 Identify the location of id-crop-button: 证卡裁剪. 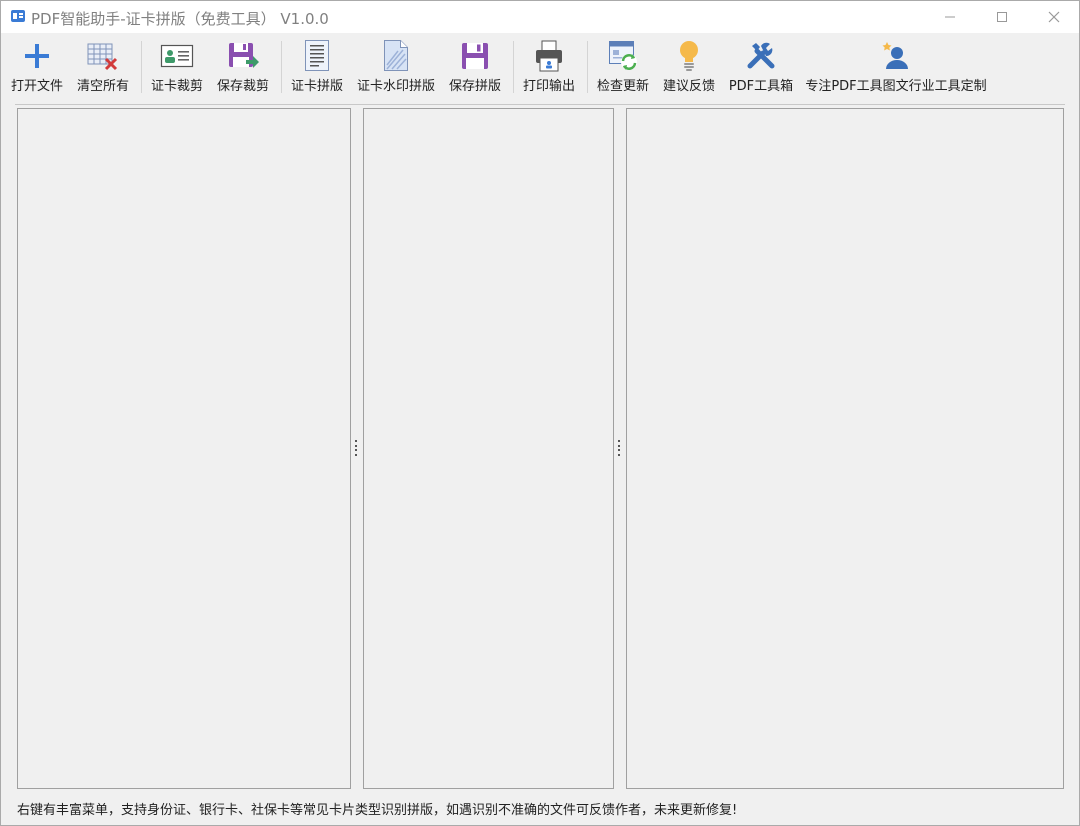
(177, 67).